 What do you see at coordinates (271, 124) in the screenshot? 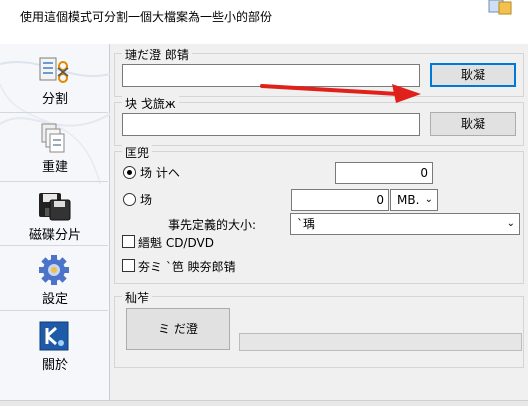
I see `destination-folder-input` at bounding box center [271, 124].